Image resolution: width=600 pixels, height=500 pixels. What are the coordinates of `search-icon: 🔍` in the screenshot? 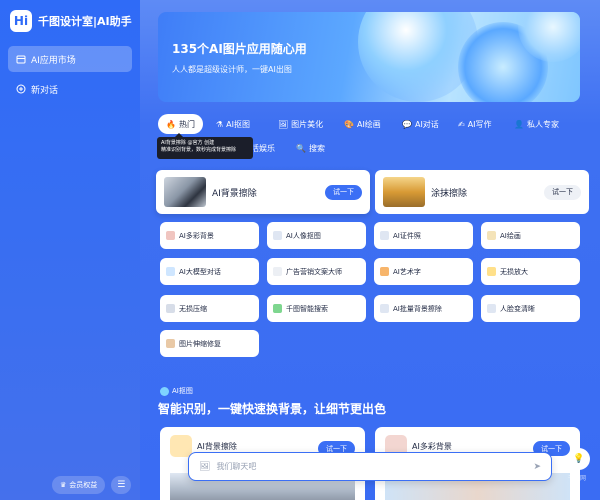 It's located at (301, 148).